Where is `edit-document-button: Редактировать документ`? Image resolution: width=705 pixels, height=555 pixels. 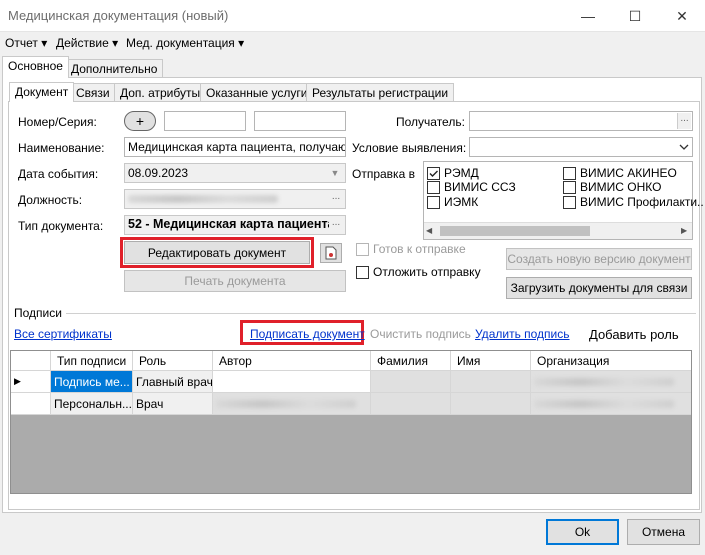 edit-document-button: Редактировать документ is located at coordinates (217, 252).